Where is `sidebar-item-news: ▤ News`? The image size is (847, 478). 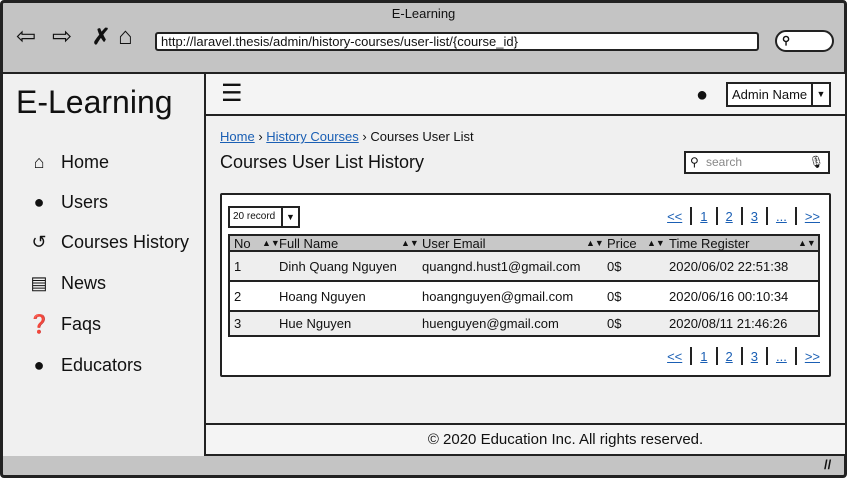 sidebar-item-news: ▤ News is located at coordinates (67, 283).